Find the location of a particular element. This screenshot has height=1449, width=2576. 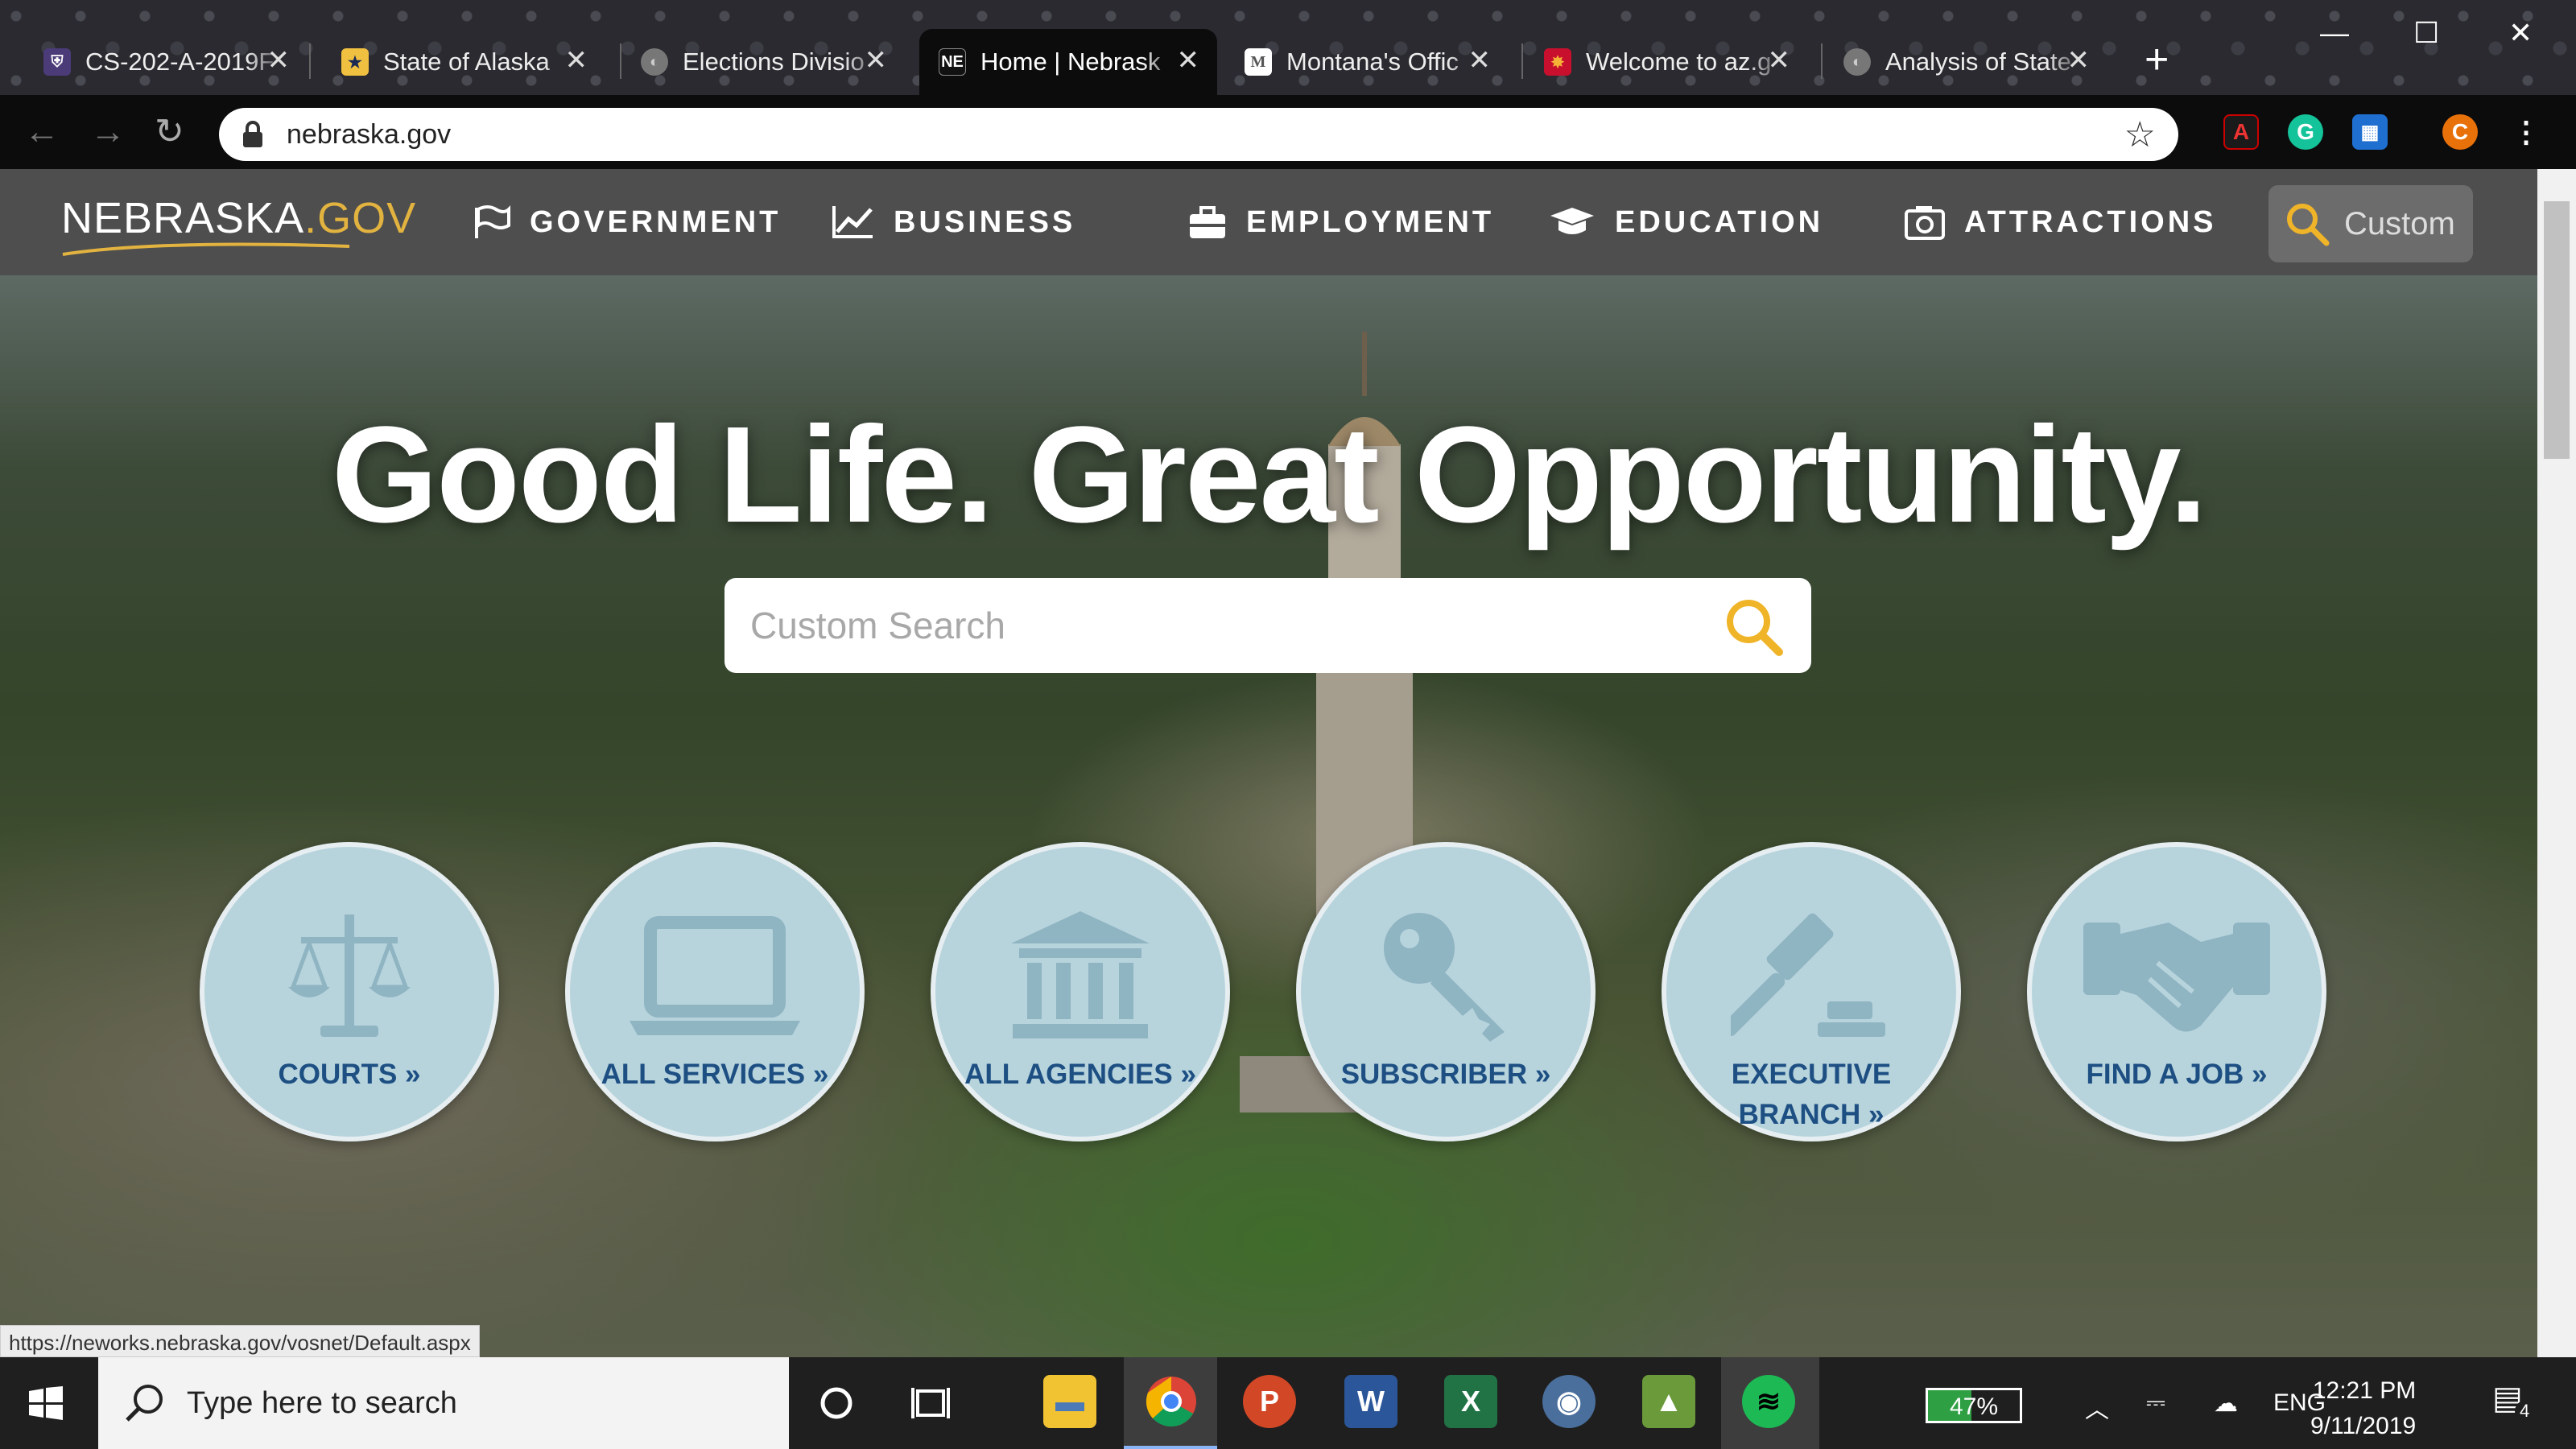

nav-business: BUSINESS is located at coordinates (953, 222).